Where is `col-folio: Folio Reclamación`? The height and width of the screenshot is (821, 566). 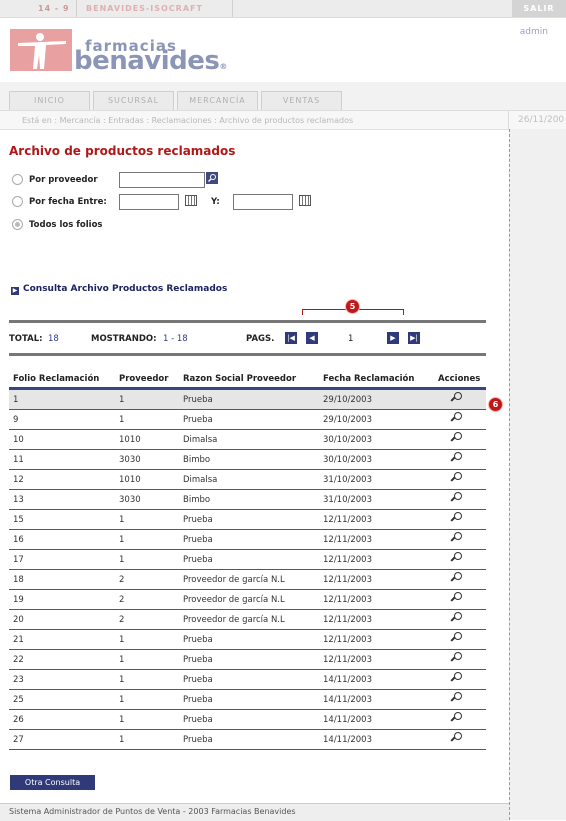
col-folio: Folio Reclamación is located at coordinates (62, 380).